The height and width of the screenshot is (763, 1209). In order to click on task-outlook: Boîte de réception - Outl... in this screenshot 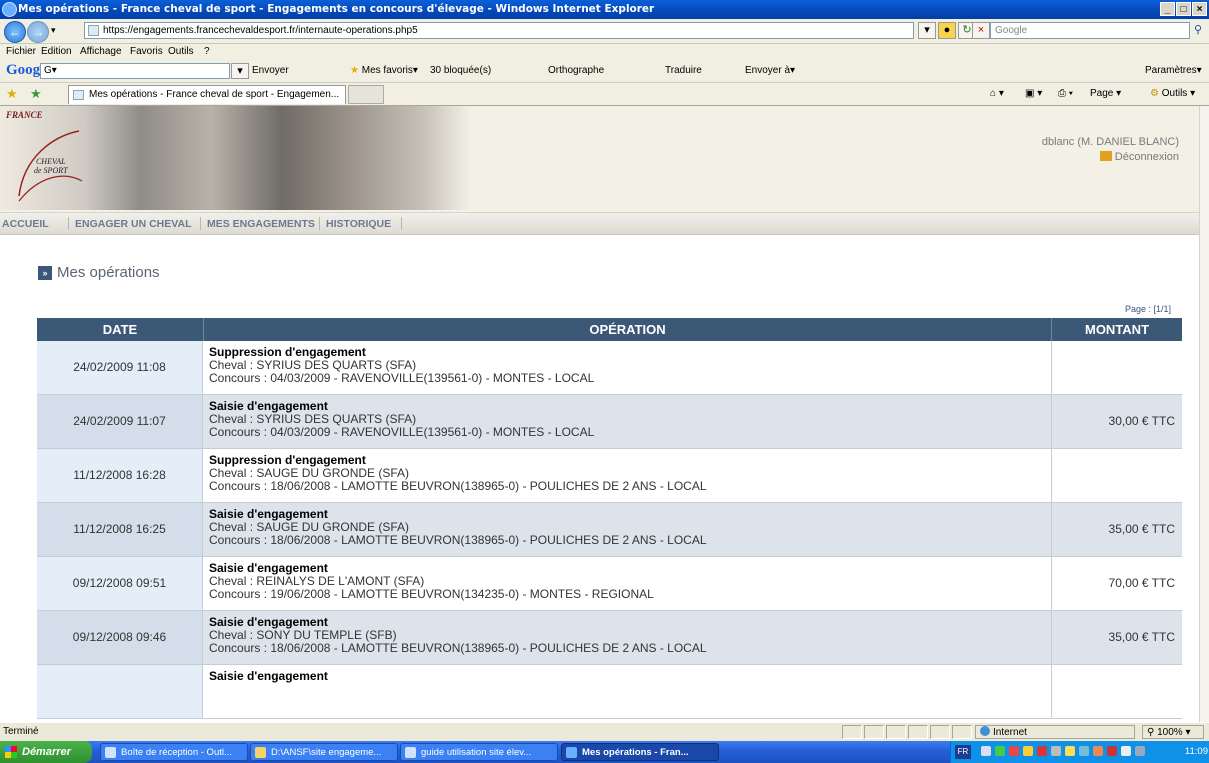, I will do `click(174, 752)`.